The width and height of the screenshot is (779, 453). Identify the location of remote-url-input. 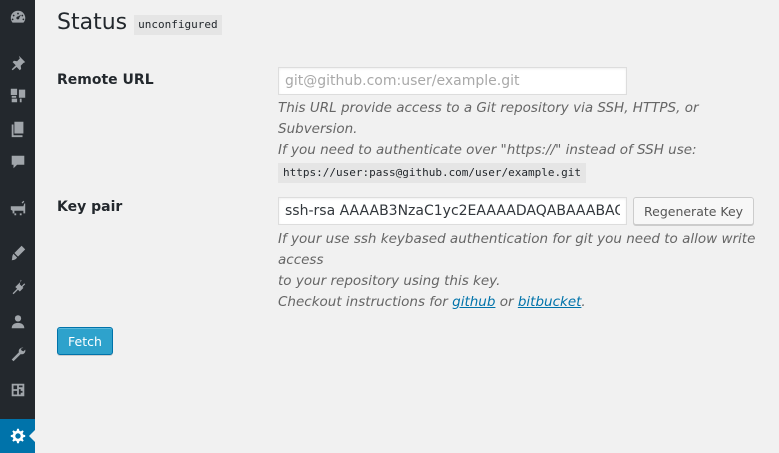
(452, 81).